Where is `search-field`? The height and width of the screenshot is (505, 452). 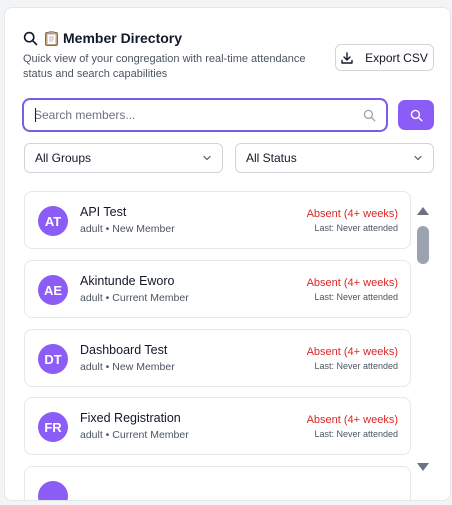 search-field is located at coordinates (205, 115).